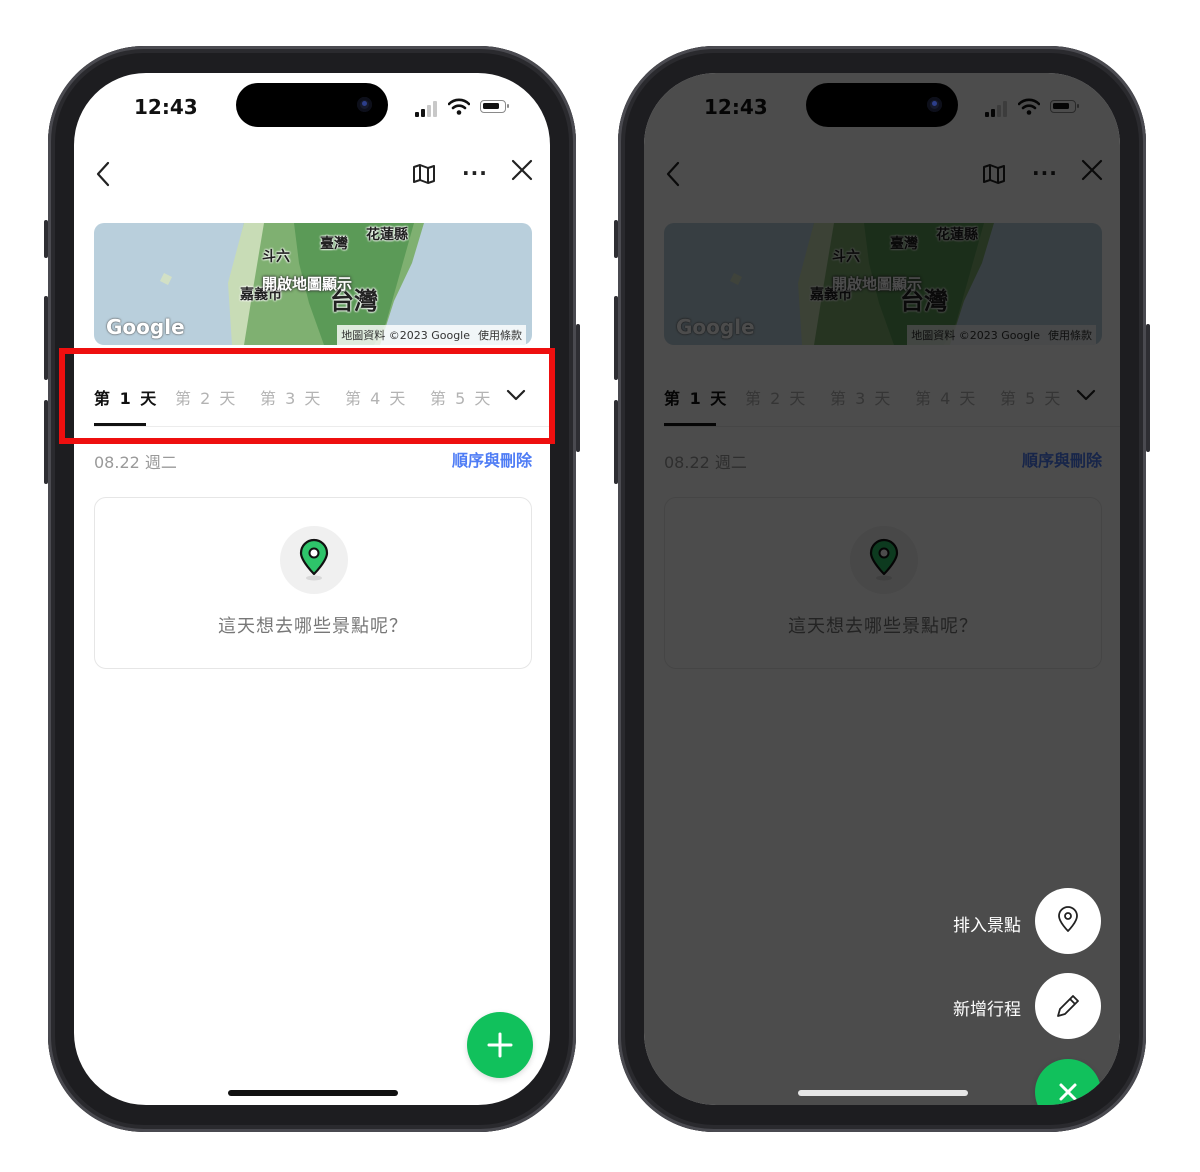  What do you see at coordinates (135, 462) in the screenshot?
I see `day-date: 08.22 週二` at bounding box center [135, 462].